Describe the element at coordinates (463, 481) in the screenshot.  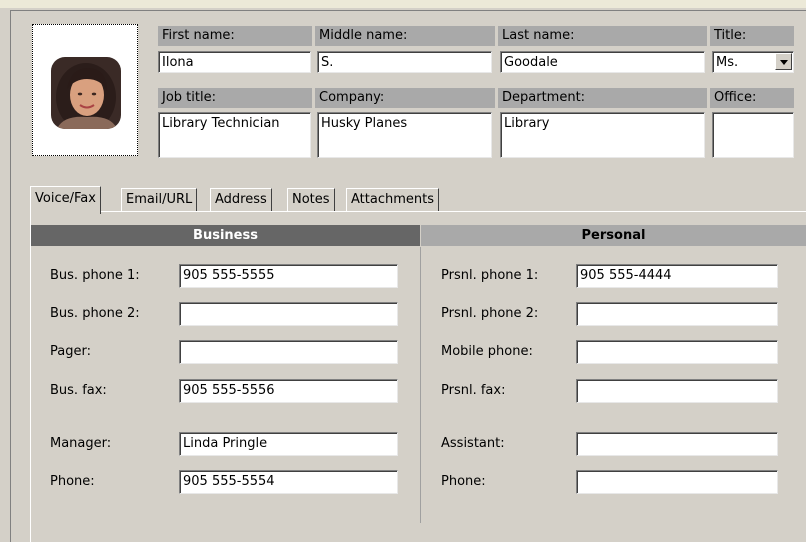
I see `assistant-phone-label: Phone:` at that location.